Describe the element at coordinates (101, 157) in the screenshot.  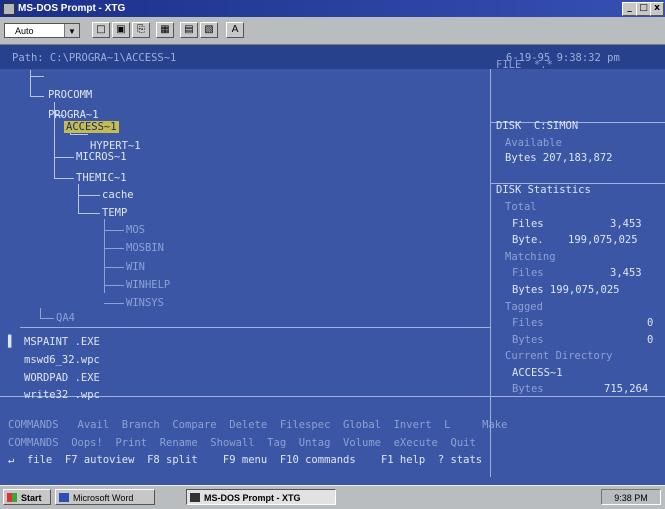
I see `tree-item: MICROS~1` at that location.